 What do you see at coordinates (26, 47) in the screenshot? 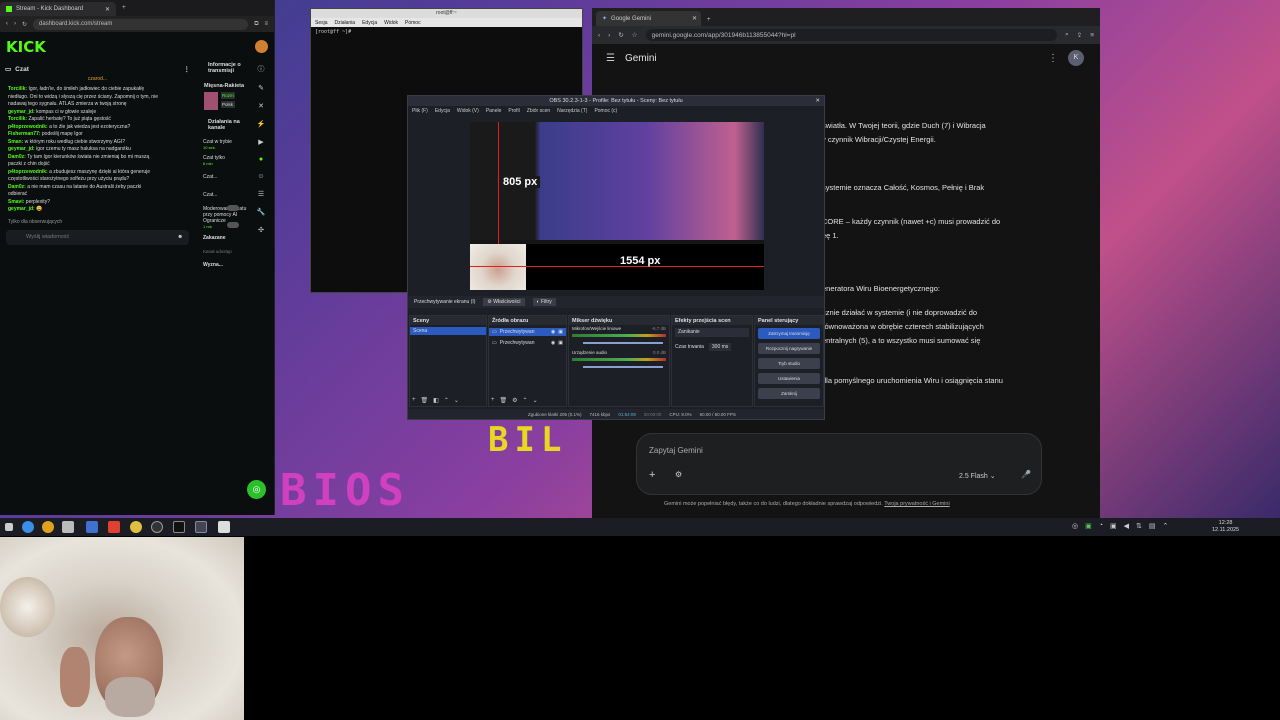
I see `kick-logo: KICK` at bounding box center [26, 47].